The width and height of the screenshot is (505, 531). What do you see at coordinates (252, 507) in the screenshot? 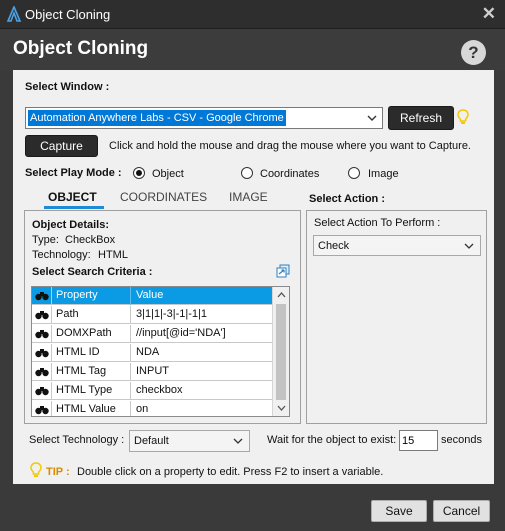
I see `dialog-footer: Save Cancel` at bounding box center [252, 507].